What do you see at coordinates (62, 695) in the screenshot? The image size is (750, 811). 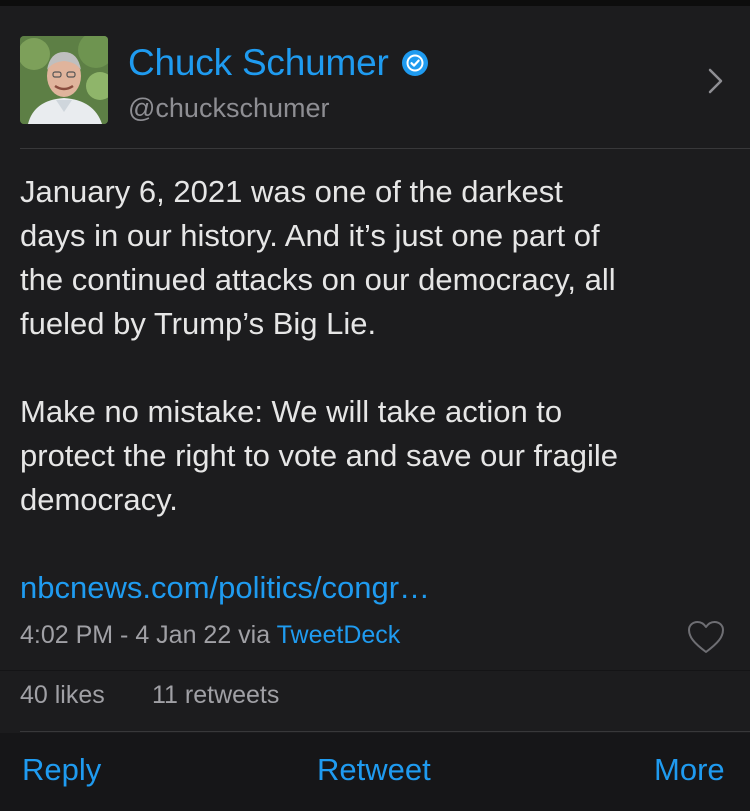 I see `likes-count: 40 likes` at bounding box center [62, 695].